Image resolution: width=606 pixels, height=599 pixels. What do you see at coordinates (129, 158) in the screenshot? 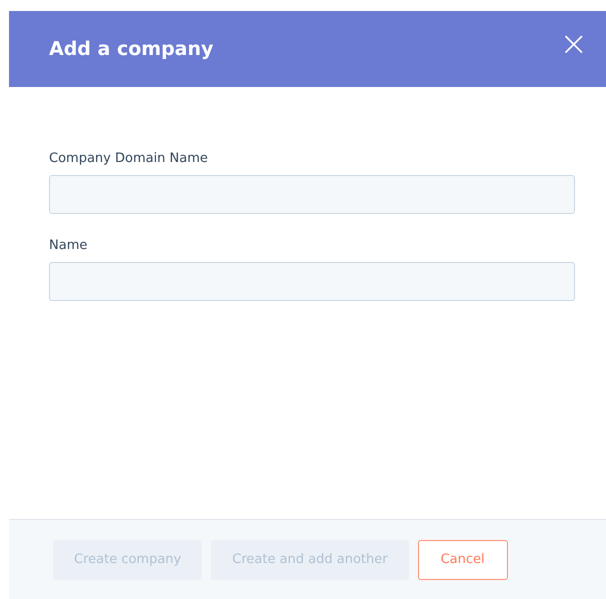
I see `field-label: Company Domain Name` at bounding box center [129, 158].